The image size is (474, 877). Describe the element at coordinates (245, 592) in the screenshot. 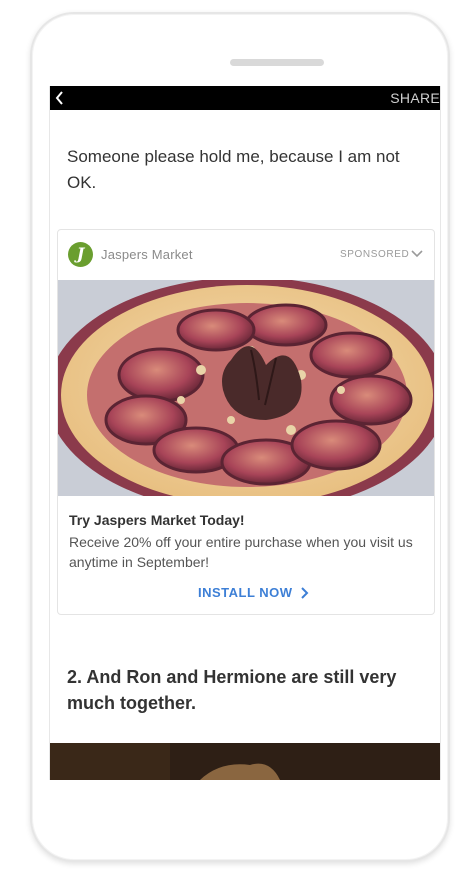

I see `install-now-label: INSTALL NOW` at that location.